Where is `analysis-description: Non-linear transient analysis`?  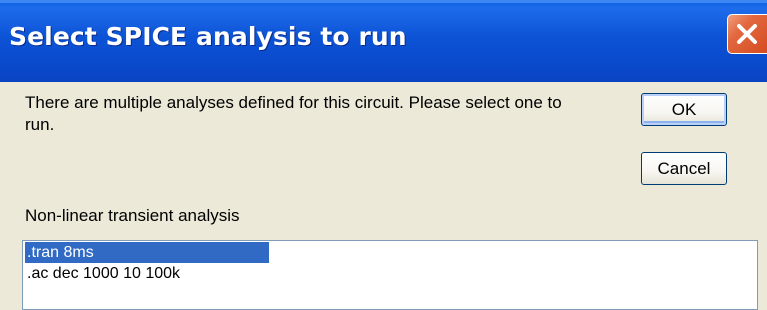
analysis-description: Non-linear transient analysis is located at coordinates (132, 215).